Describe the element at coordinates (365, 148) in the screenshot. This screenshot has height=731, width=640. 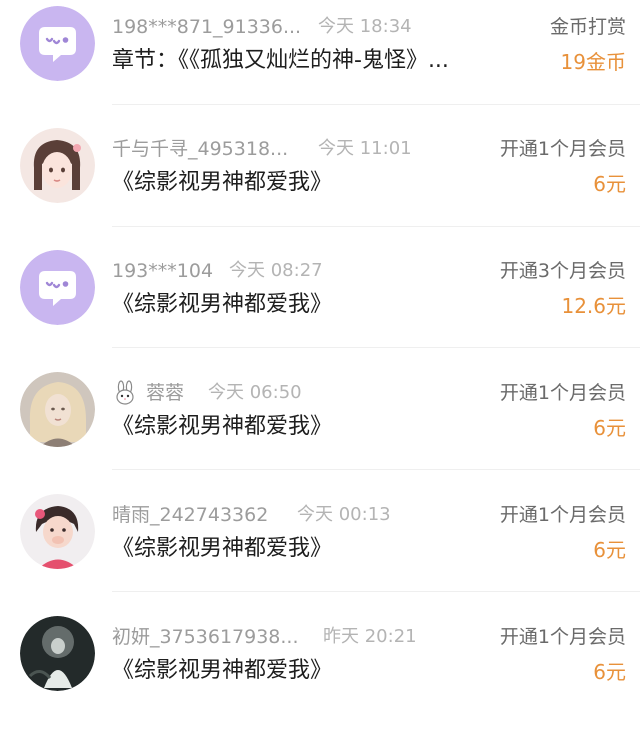
I see `timestamp: 今天 11:01` at that location.